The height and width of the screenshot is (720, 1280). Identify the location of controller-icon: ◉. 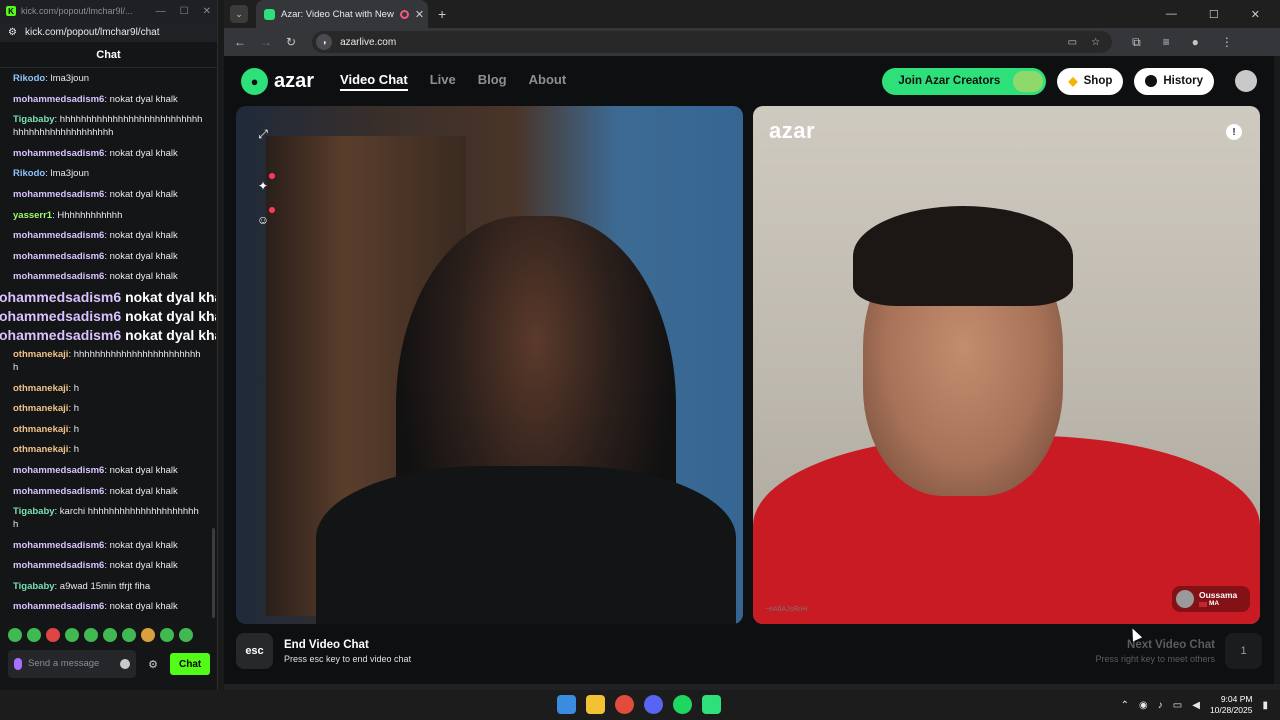
(1143, 705).